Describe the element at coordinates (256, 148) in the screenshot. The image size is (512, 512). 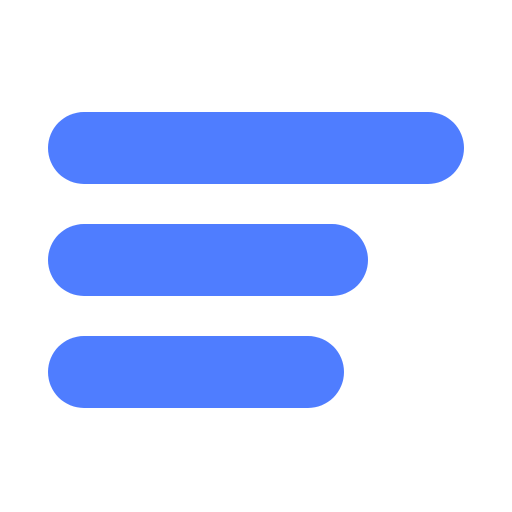
I see `menu-bar-top` at that location.